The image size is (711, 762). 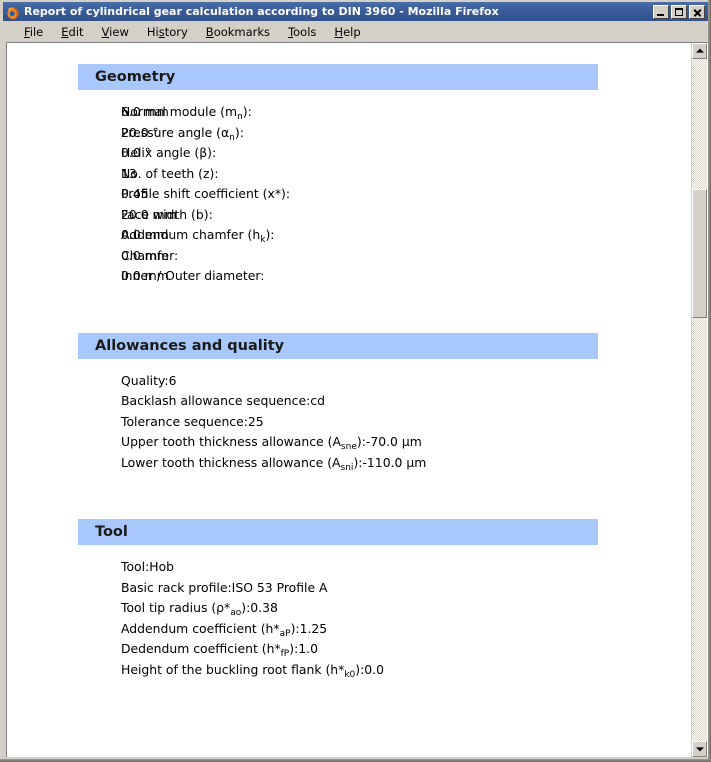 What do you see at coordinates (193, 275) in the screenshot?
I see `property-row: Inner / Outer diameter: 0.0 mm` at bounding box center [193, 275].